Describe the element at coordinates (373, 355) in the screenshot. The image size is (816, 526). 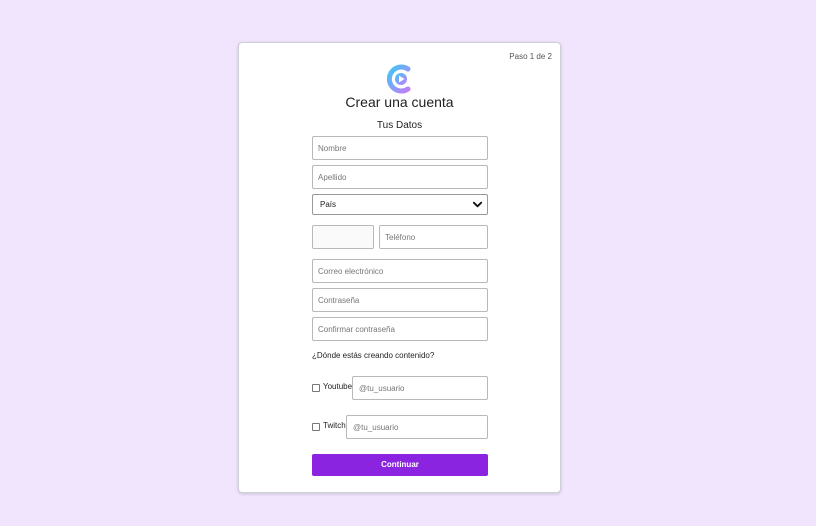
I see `platforms-question: ¿Dónde estás creando contenido?` at that location.